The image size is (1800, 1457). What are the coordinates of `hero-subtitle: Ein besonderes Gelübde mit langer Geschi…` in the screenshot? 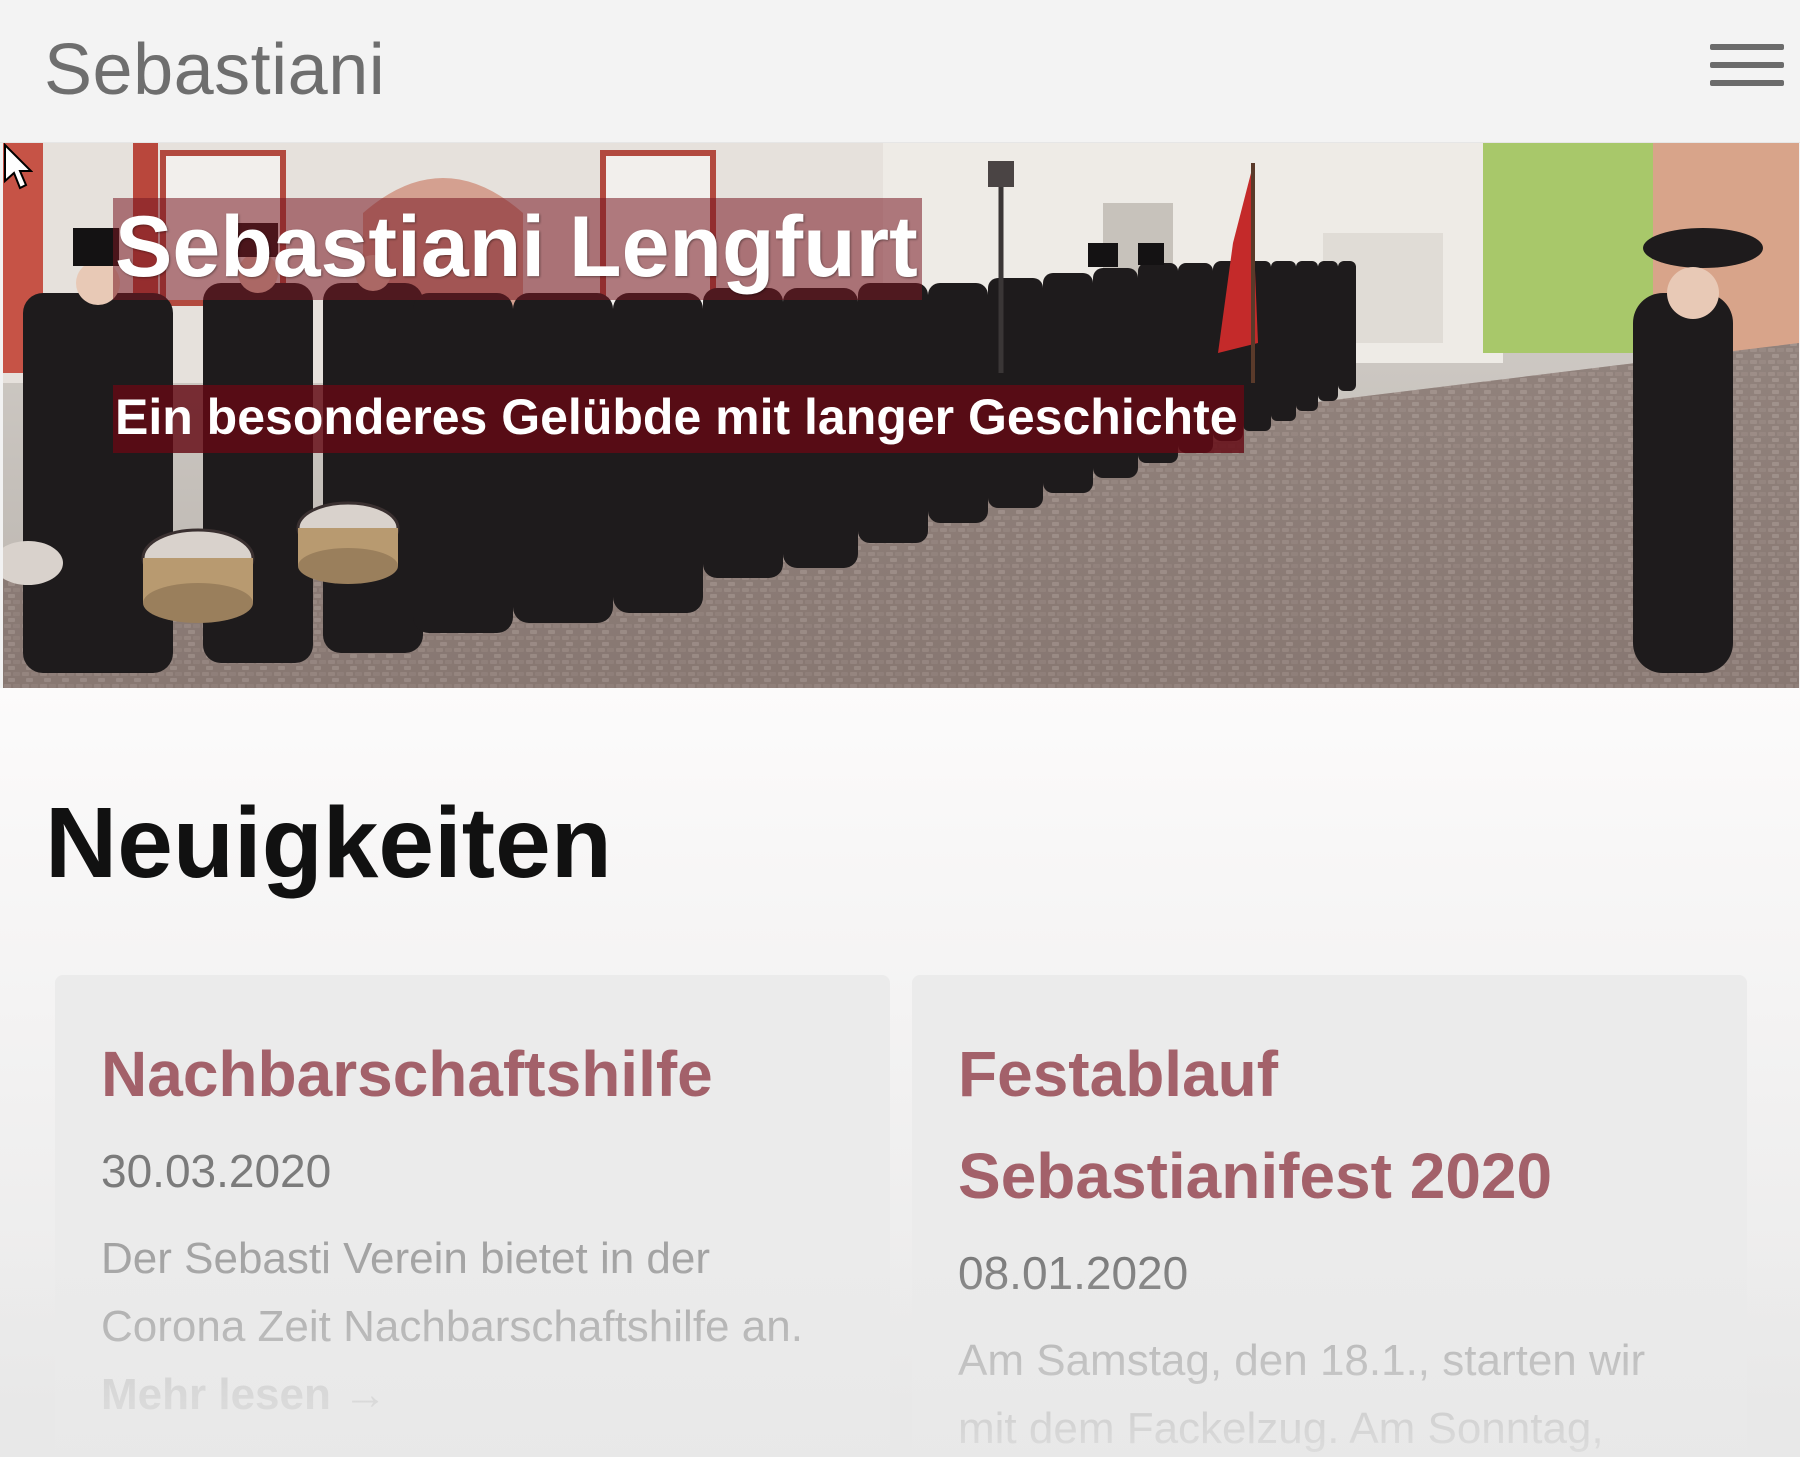 It's located at (678, 419).